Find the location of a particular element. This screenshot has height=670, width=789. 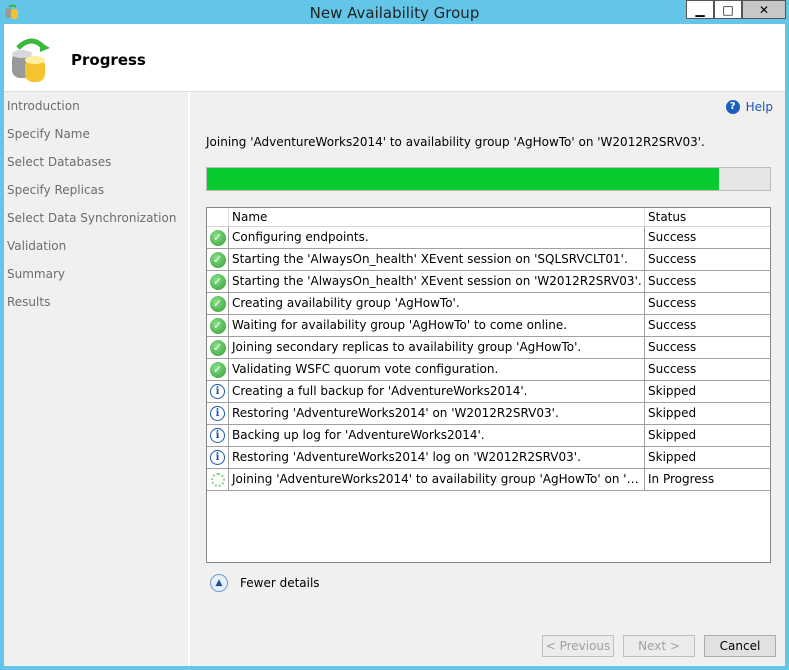

progress-fill is located at coordinates (463, 179).